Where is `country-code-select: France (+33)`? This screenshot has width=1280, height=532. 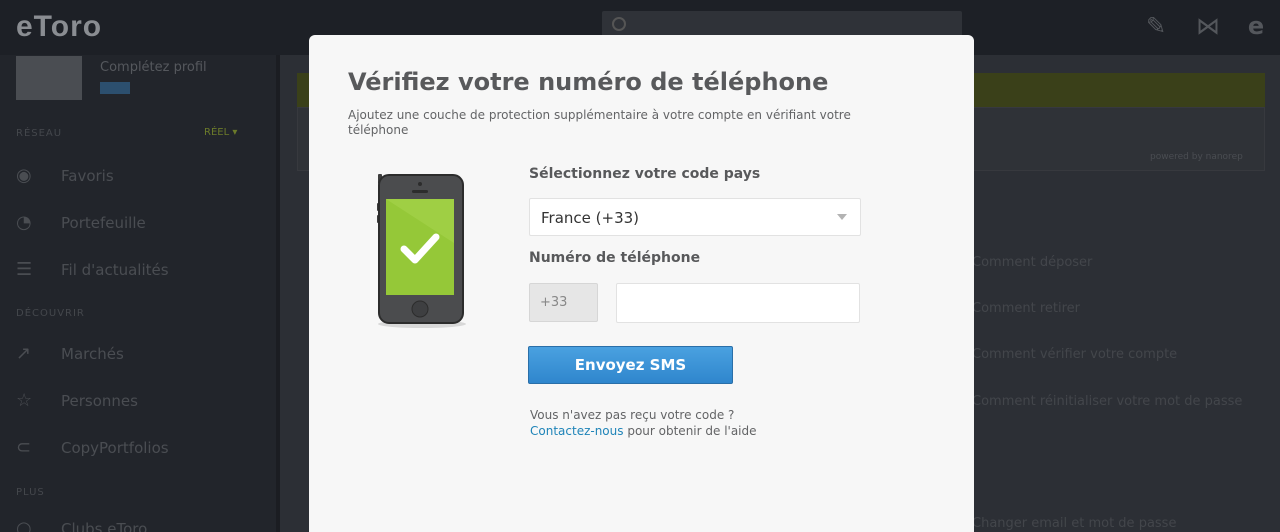 country-code-select: France (+33) is located at coordinates (695, 217).